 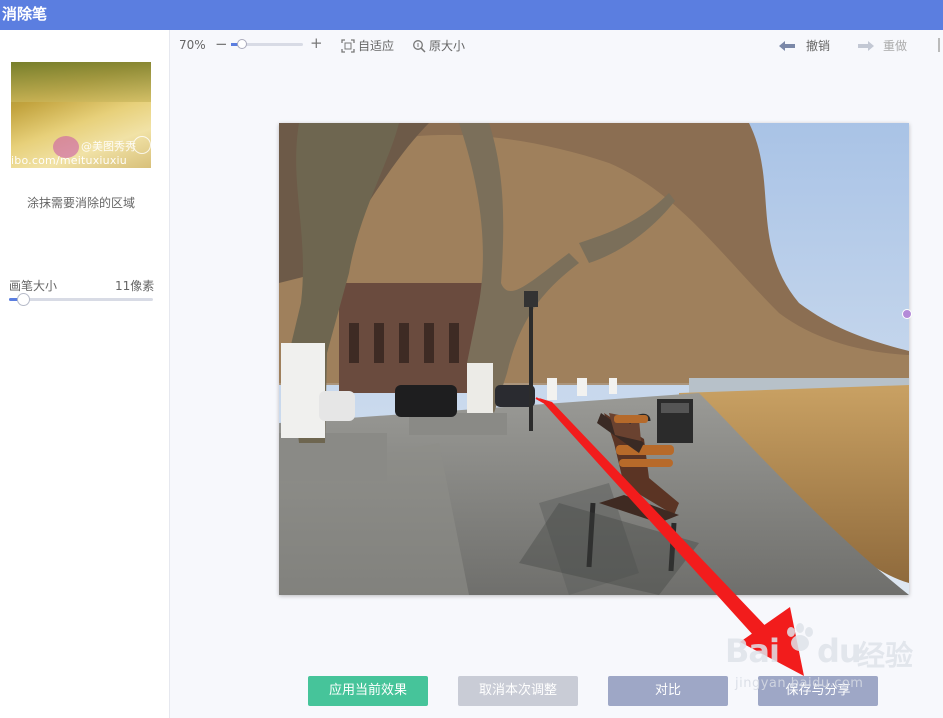 What do you see at coordinates (81, 299) in the screenshot?
I see `brush-size-slider` at bounding box center [81, 299].